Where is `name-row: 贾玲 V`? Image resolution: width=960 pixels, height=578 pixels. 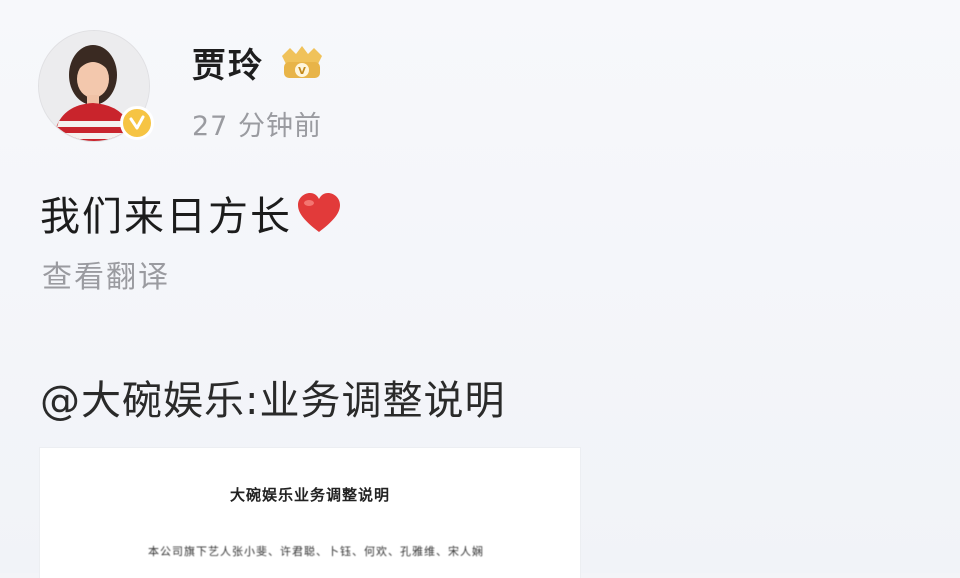
name-row: 贾玲 V is located at coordinates (260, 62).